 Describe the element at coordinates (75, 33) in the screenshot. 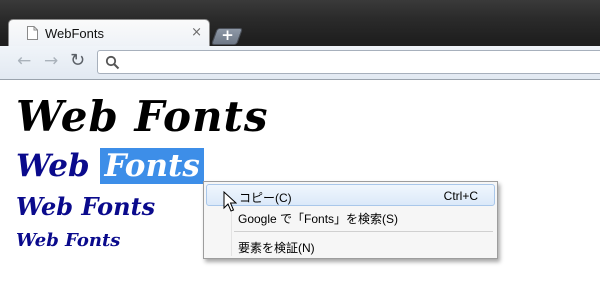

I see `tab-title: WebFonts` at that location.